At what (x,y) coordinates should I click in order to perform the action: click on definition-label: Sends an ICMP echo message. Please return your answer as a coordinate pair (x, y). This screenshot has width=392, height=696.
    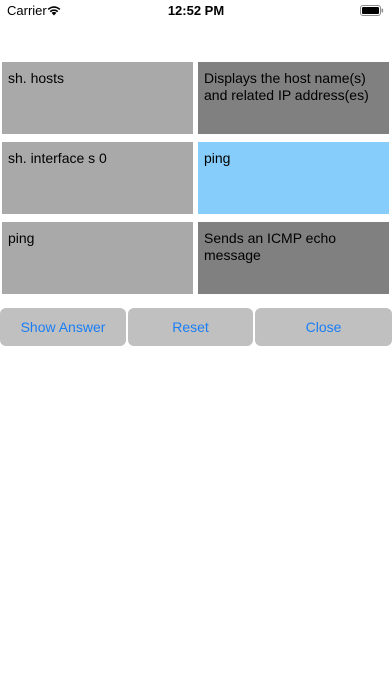
    Looking at the image, I should click on (270, 246).